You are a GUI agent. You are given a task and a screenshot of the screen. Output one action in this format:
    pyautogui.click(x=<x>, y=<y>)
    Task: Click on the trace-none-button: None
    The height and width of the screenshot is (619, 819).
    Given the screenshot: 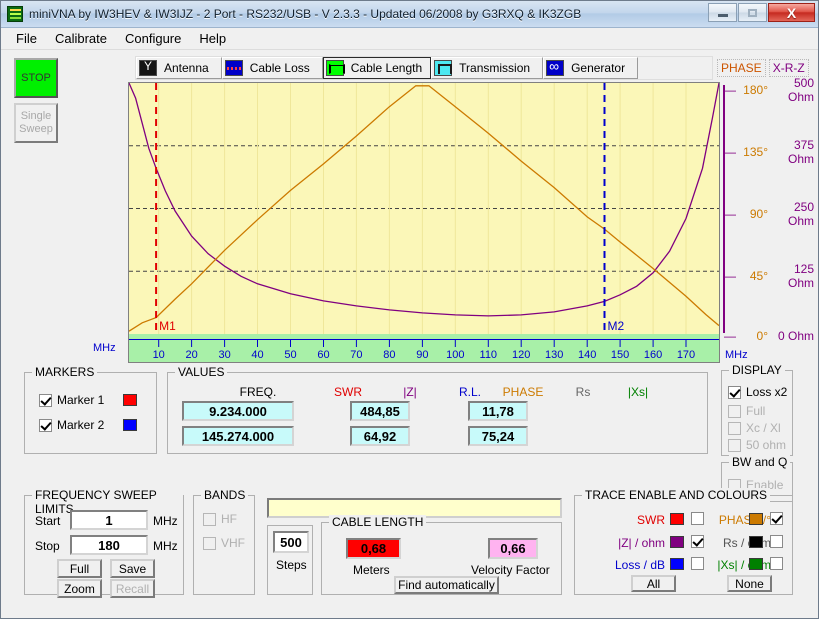 What is the action you would take?
    pyautogui.click(x=749, y=583)
    